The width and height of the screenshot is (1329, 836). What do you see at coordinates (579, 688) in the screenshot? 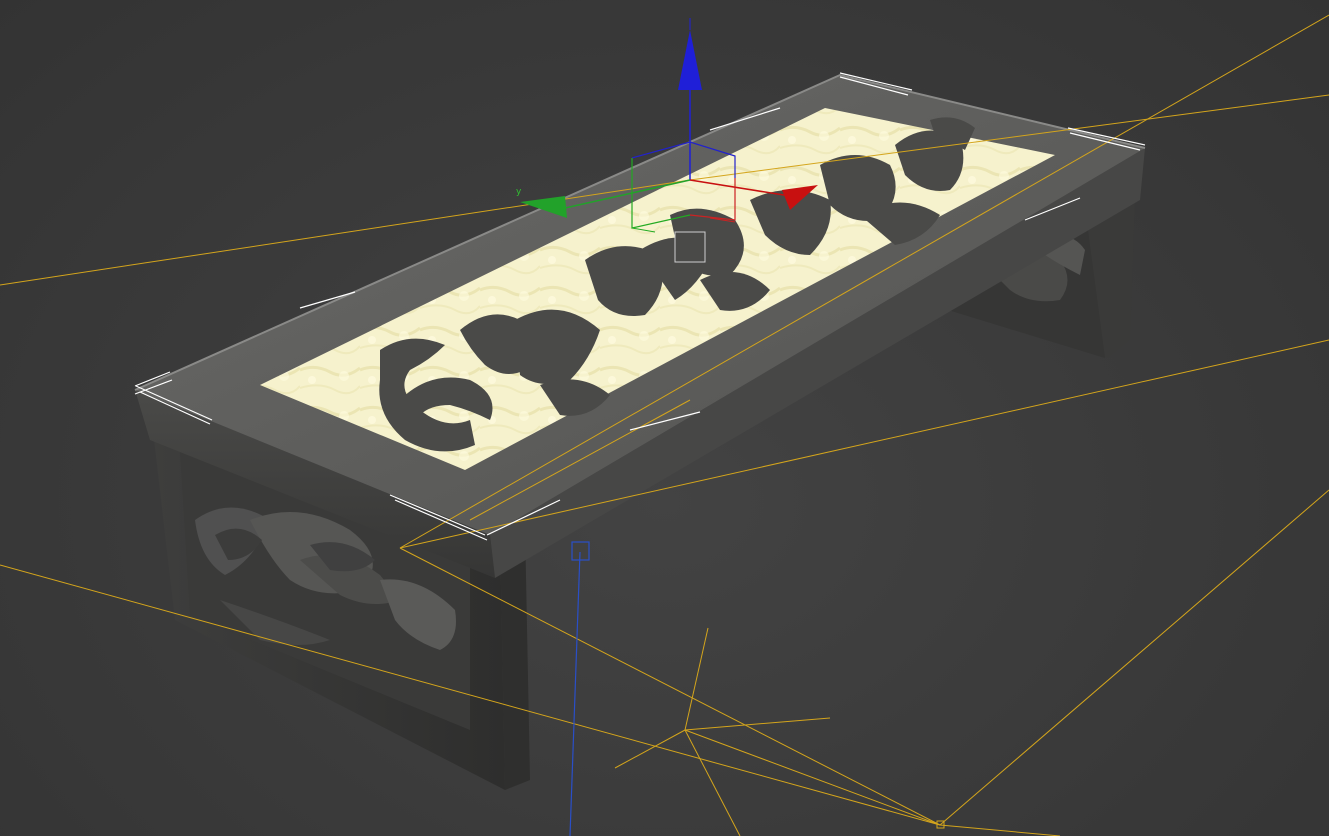
I see `light-target` at bounding box center [579, 688].